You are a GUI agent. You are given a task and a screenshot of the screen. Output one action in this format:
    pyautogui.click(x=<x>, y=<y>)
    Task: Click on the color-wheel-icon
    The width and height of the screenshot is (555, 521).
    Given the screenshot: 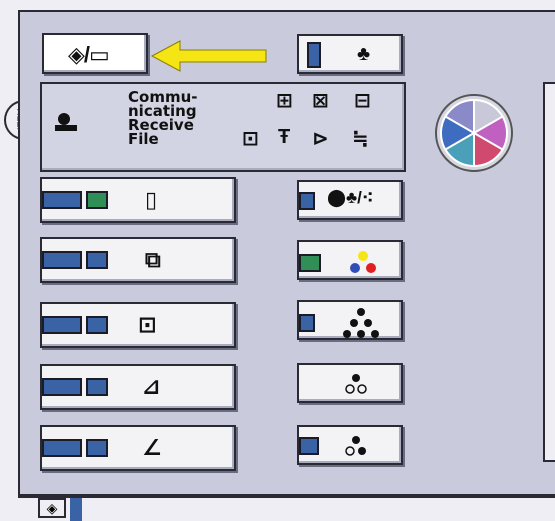 What is the action you would take?
    pyautogui.click(x=474, y=133)
    